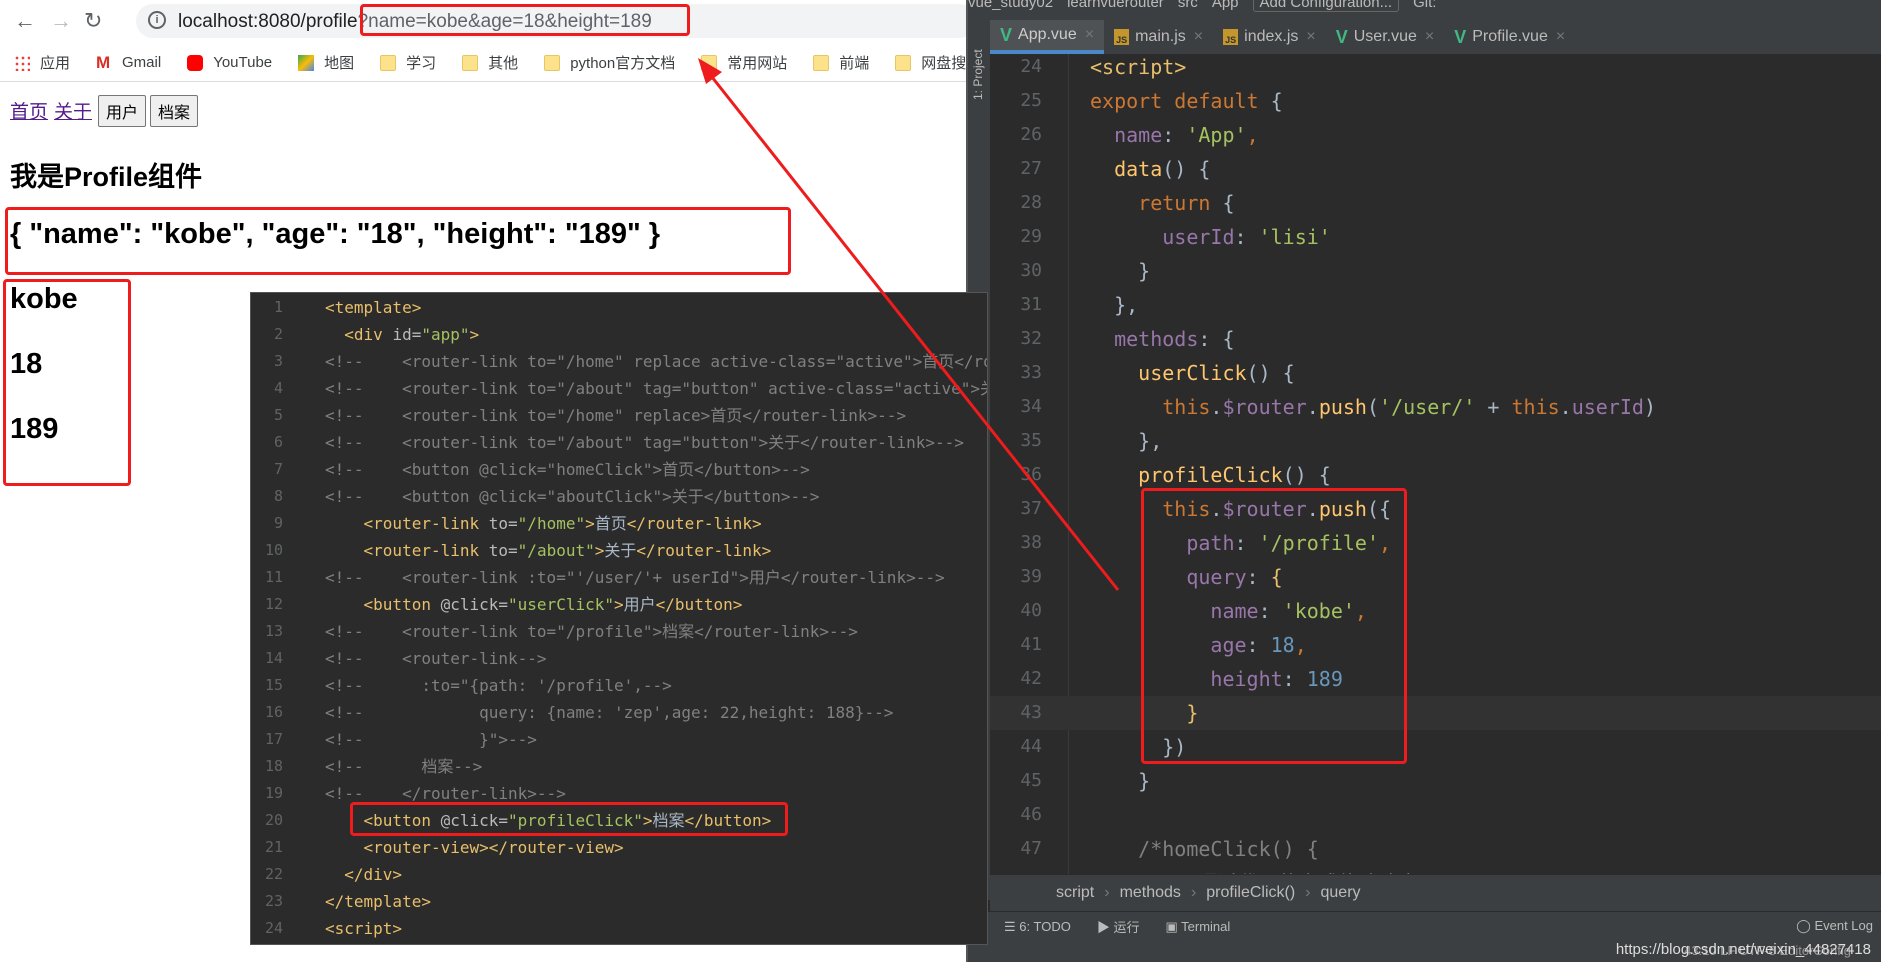  I want to click on forward-arrow-icon: →, so click(61, 21).